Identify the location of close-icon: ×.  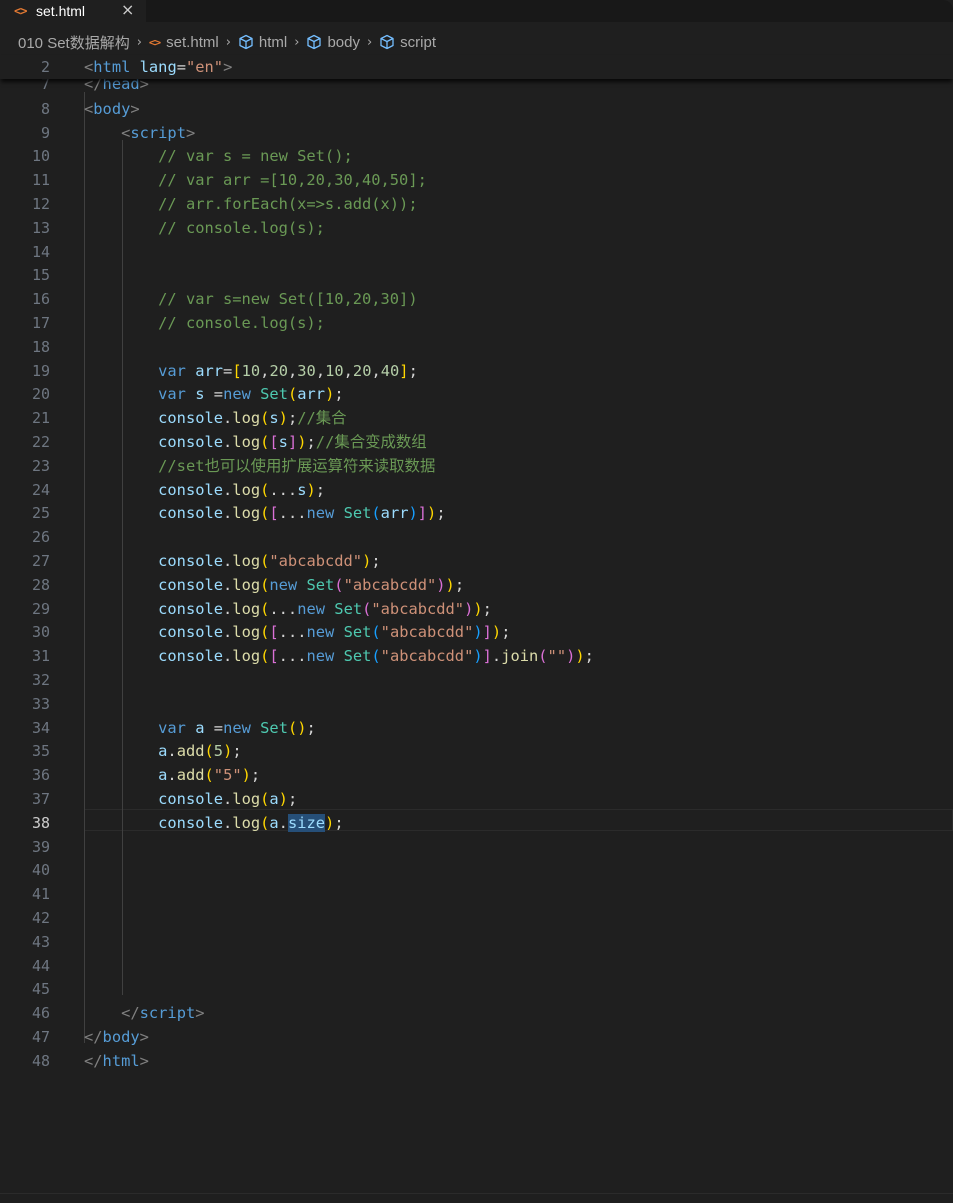
(127, 10).